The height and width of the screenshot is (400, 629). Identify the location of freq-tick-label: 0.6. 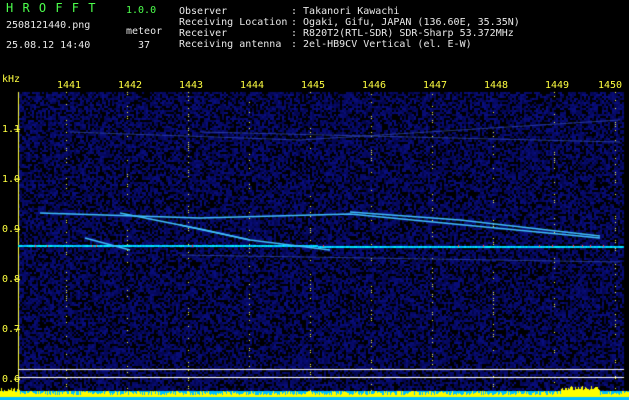
(11, 379).